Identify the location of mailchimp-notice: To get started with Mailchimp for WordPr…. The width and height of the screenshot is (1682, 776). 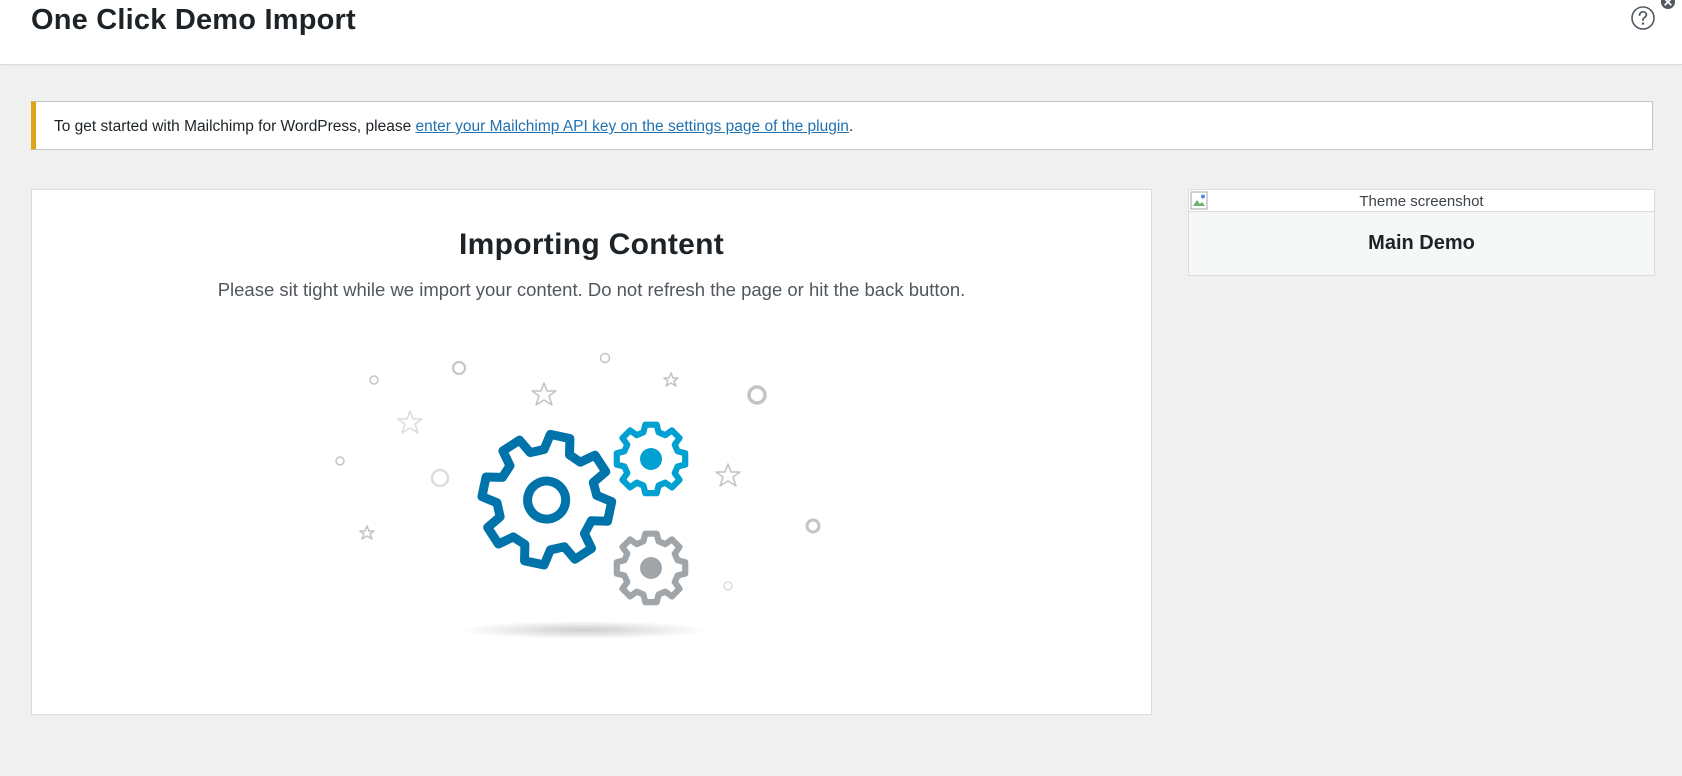
(842, 125).